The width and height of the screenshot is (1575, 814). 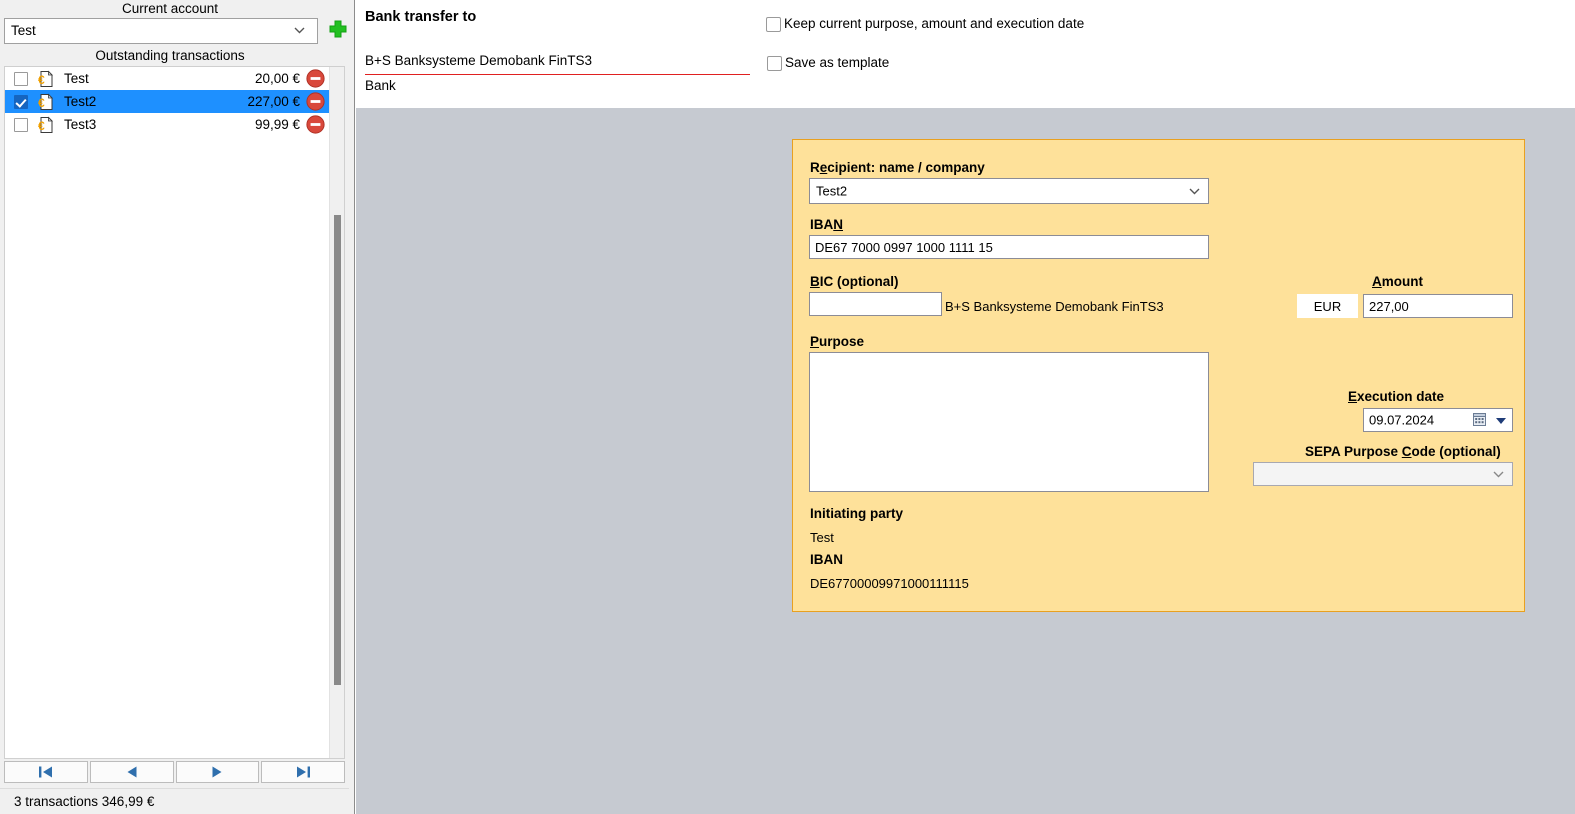 I want to click on execution-date-field: 09.07.2024, so click(x=1438, y=420).